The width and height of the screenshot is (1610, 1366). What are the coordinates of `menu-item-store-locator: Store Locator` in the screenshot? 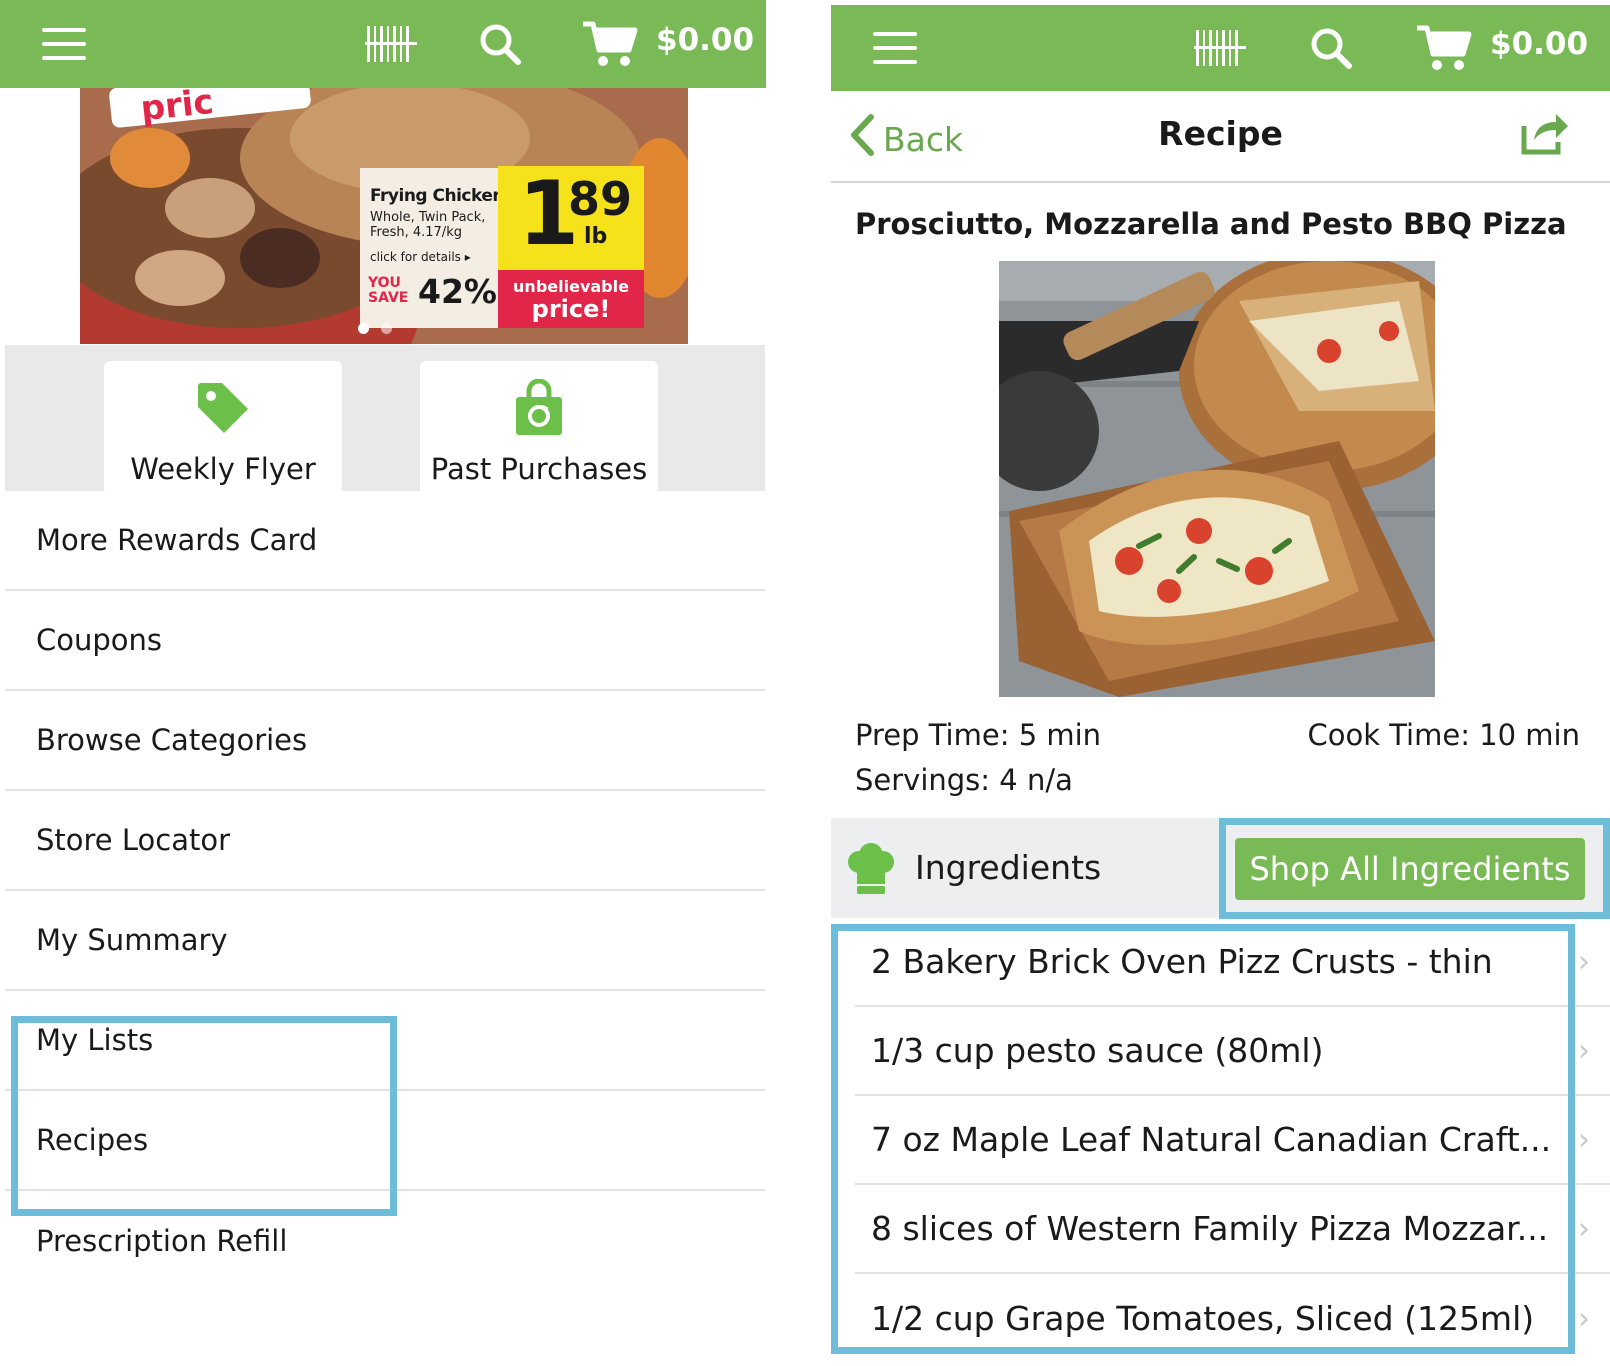 It's located at (385, 841).